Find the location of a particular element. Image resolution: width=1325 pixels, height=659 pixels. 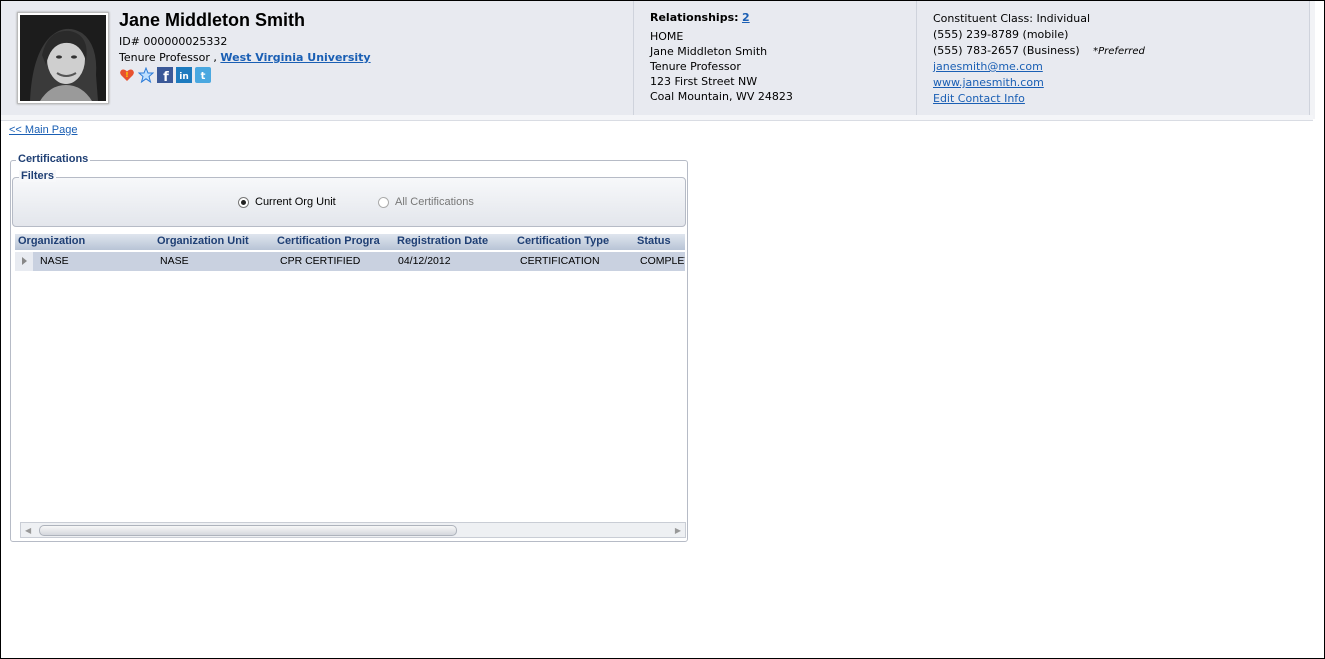

edit-contact-link: Edit Contact Info is located at coordinates (979, 99).